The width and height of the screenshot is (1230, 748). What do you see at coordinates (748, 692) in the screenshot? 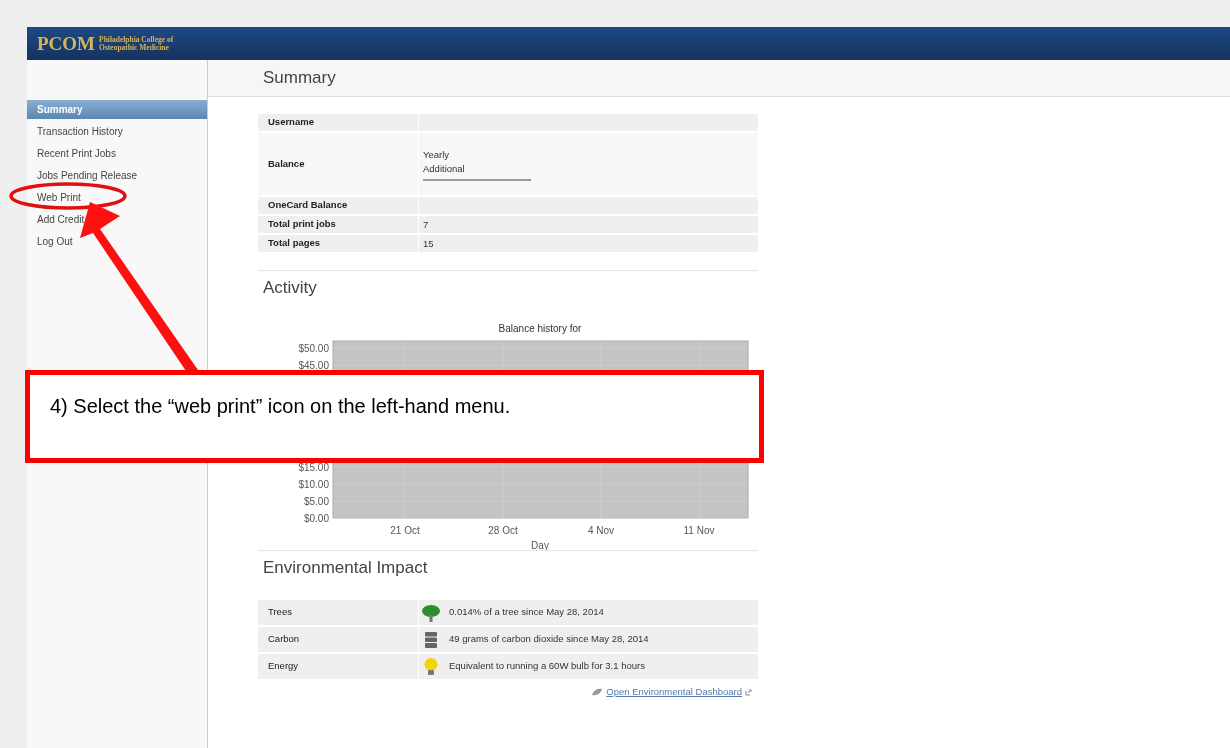
I see `external-link-icon` at bounding box center [748, 692].